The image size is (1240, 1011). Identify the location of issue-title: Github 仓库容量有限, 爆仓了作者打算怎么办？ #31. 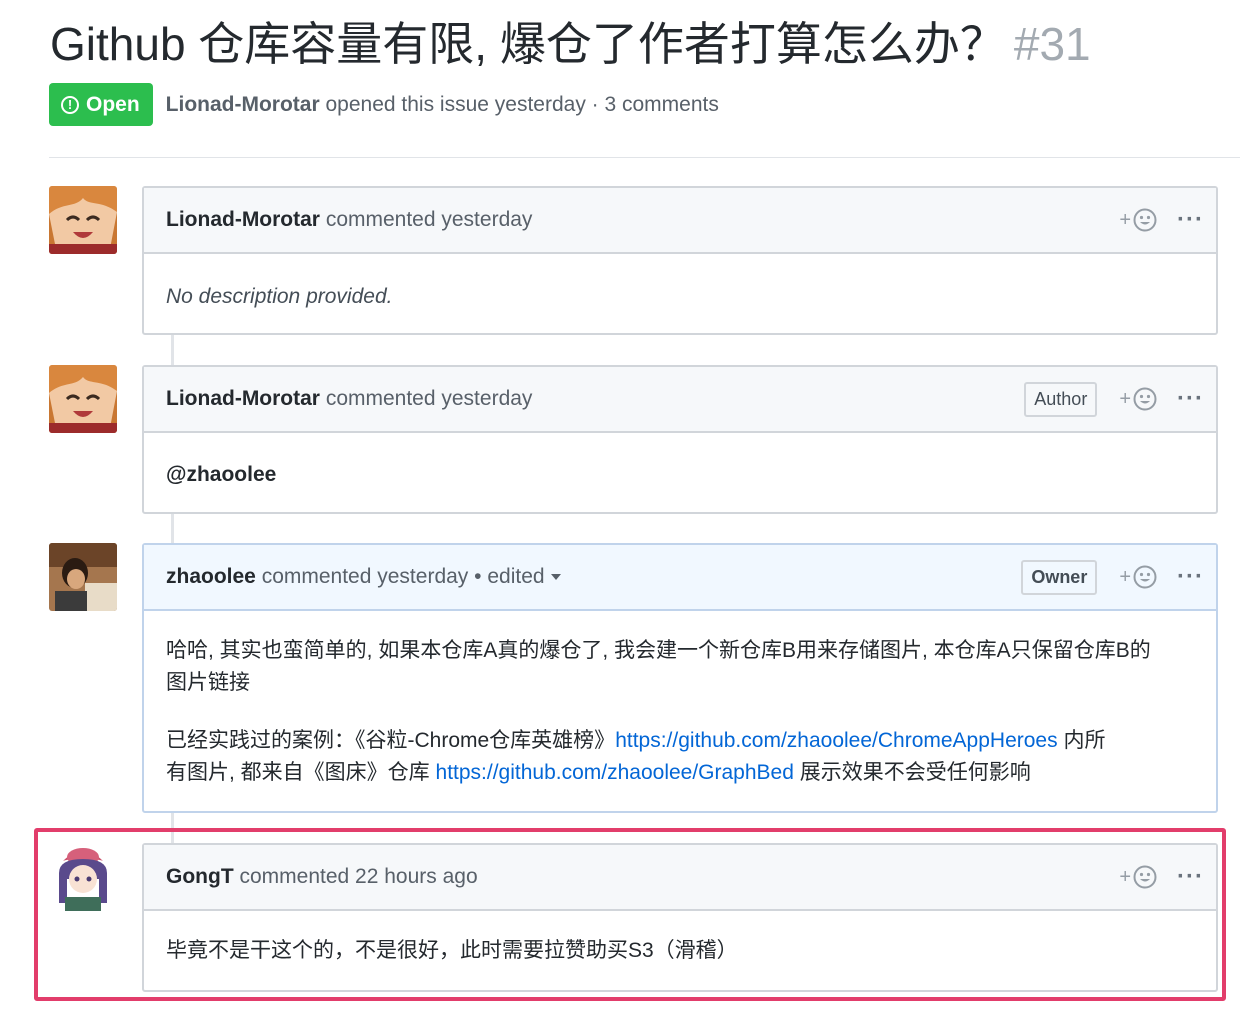
(570, 44).